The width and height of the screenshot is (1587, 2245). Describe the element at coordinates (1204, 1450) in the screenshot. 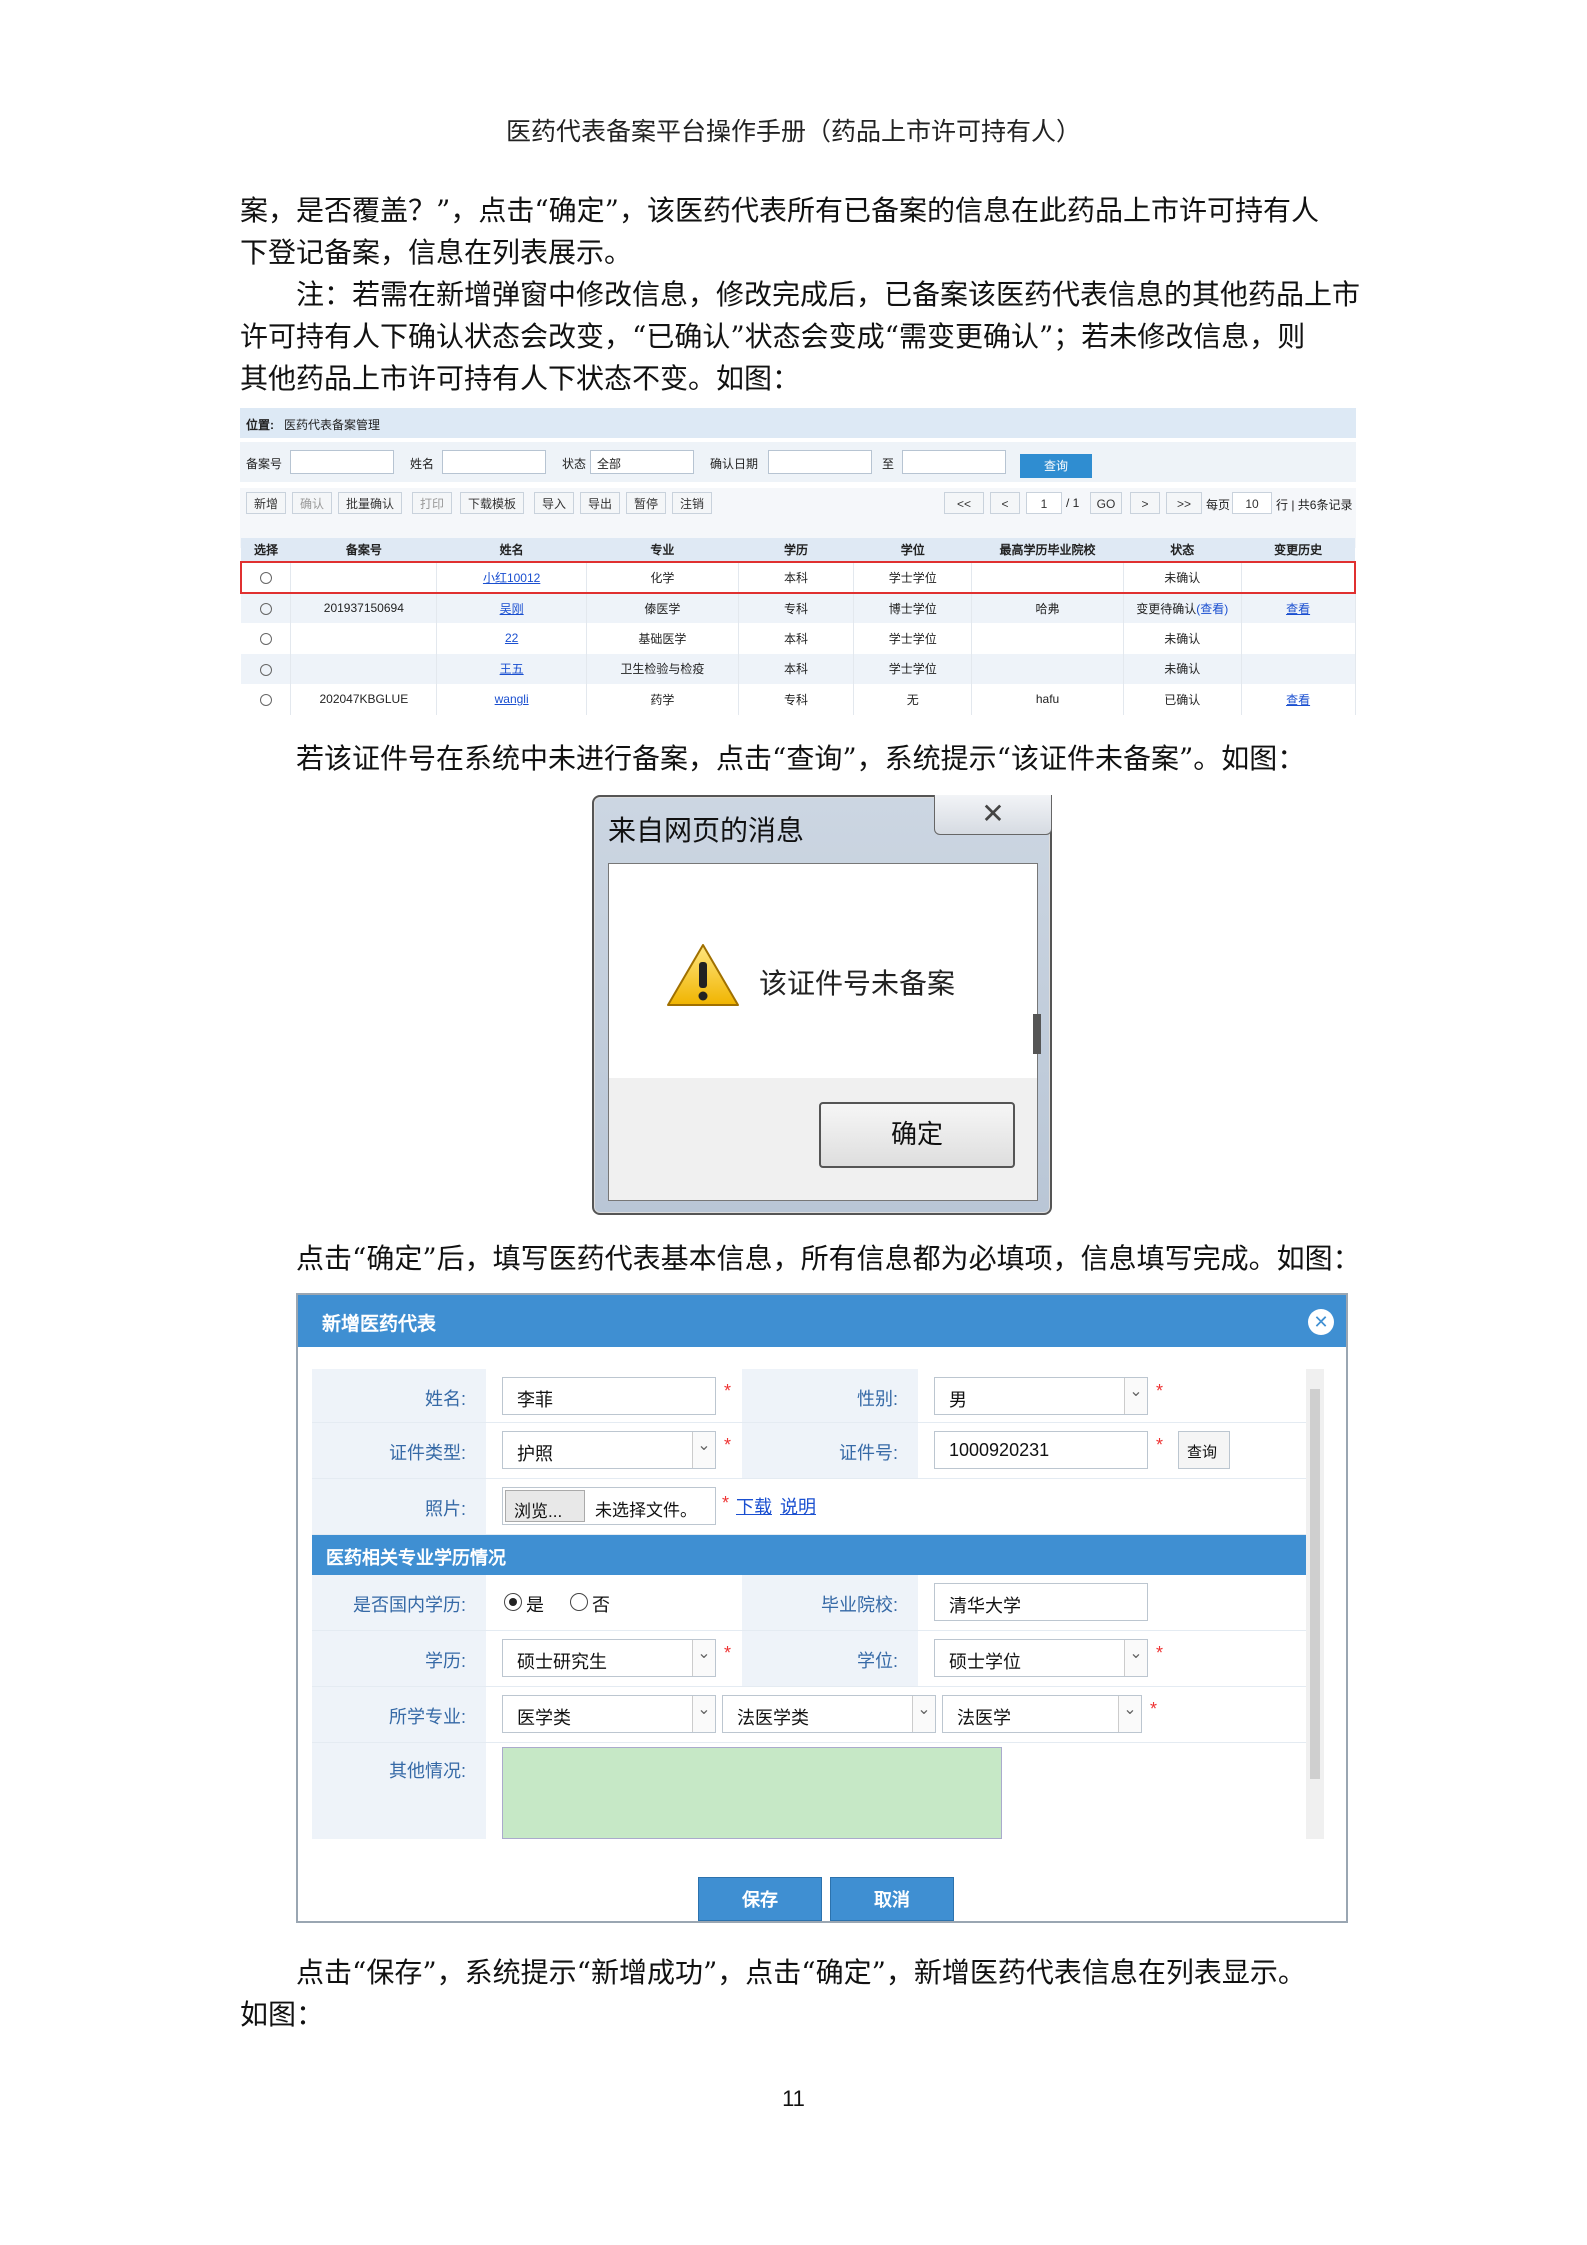

I see `id-query-button: 查询` at that location.